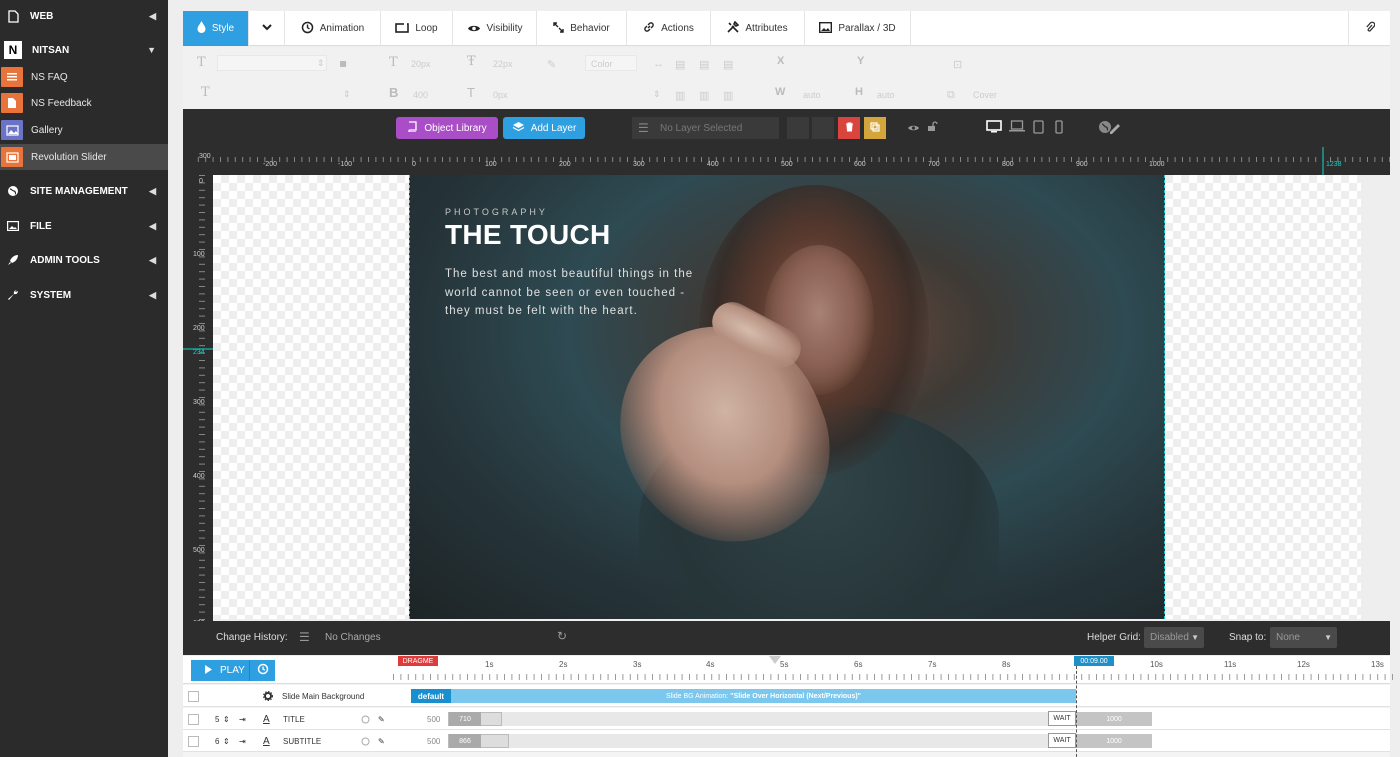 The image size is (1400, 757). Describe the element at coordinates (263, 670) in the screenshot. I see `history-icon` at that location.